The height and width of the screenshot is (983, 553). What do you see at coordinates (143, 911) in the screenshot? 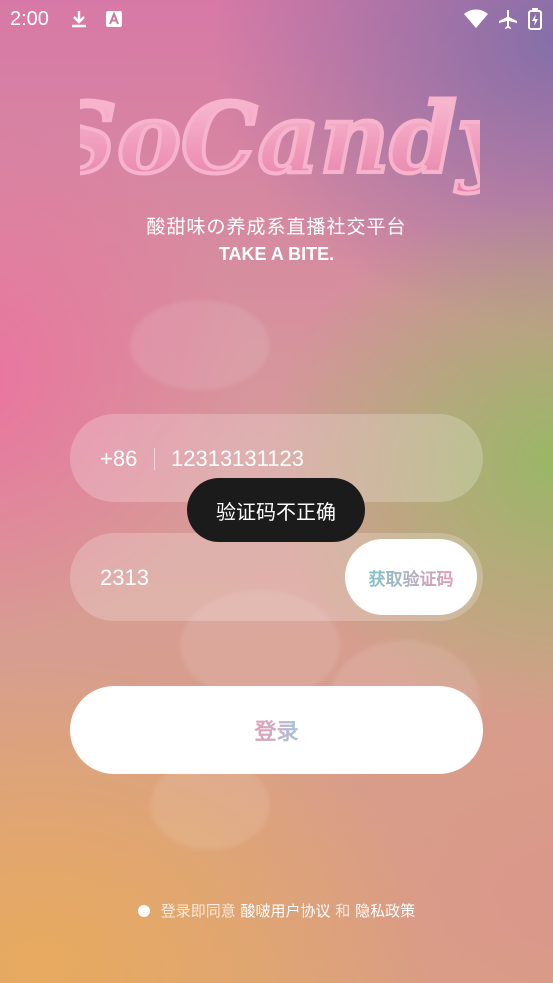
I see `agree-radio` at bounding box center [143, 911].